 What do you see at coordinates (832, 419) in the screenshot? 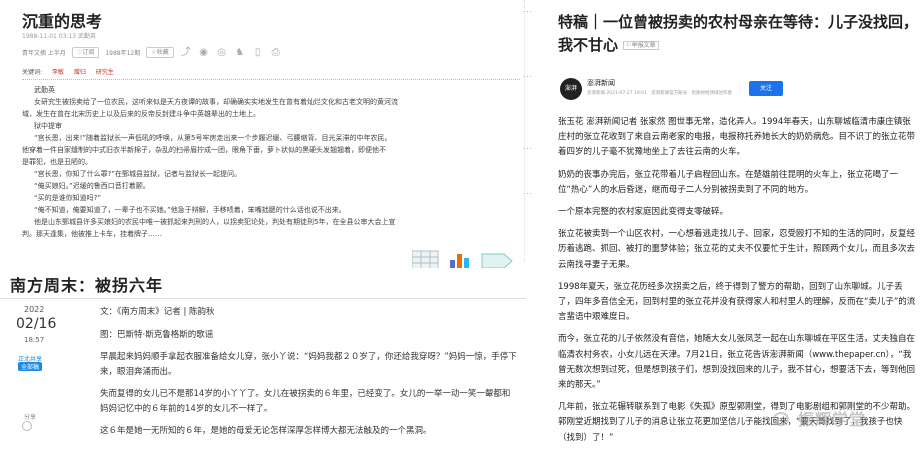
I see `watermark: 振辉学堂` at bounding box center [832, 419].